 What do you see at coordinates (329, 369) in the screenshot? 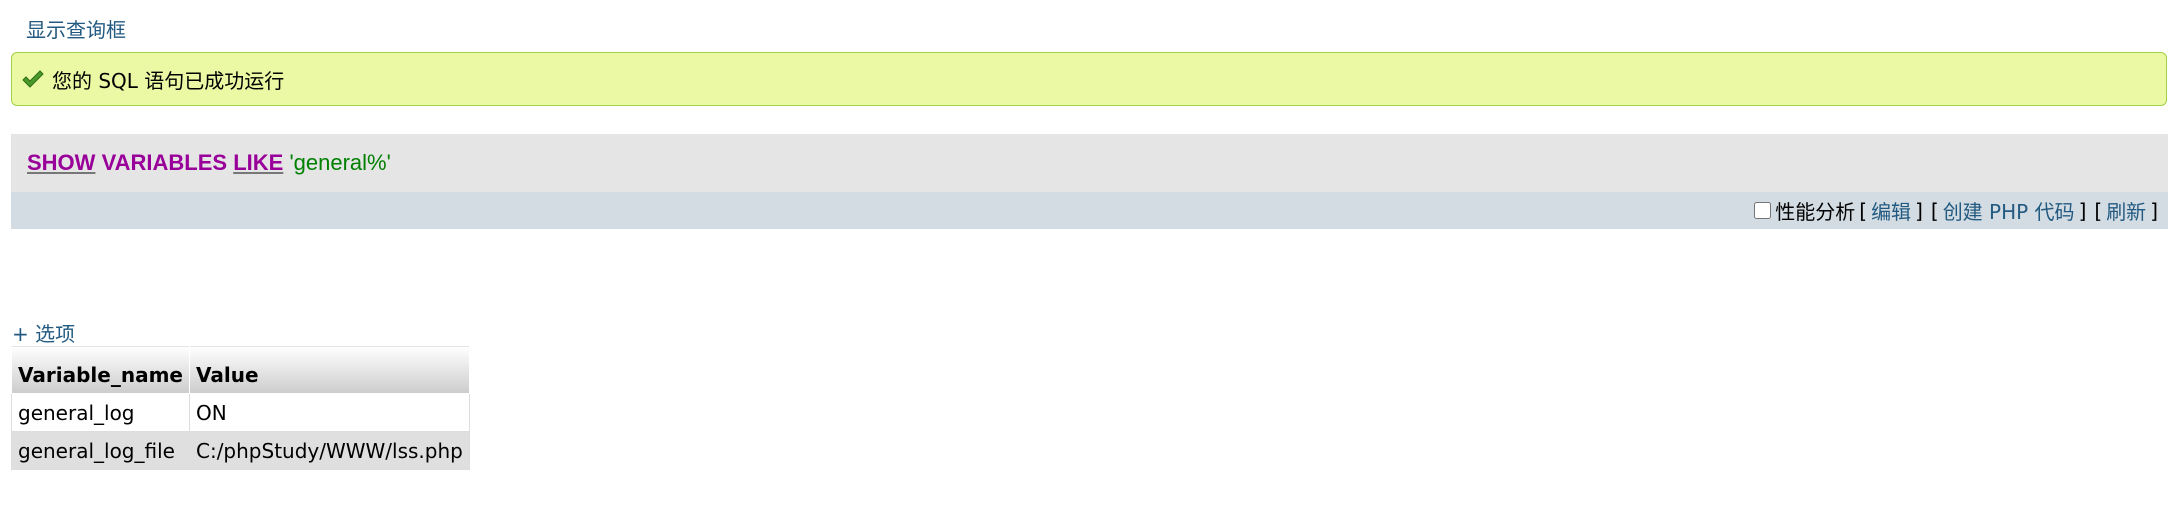
I see `column-header-value: Value` at bounding box center [329, 369].